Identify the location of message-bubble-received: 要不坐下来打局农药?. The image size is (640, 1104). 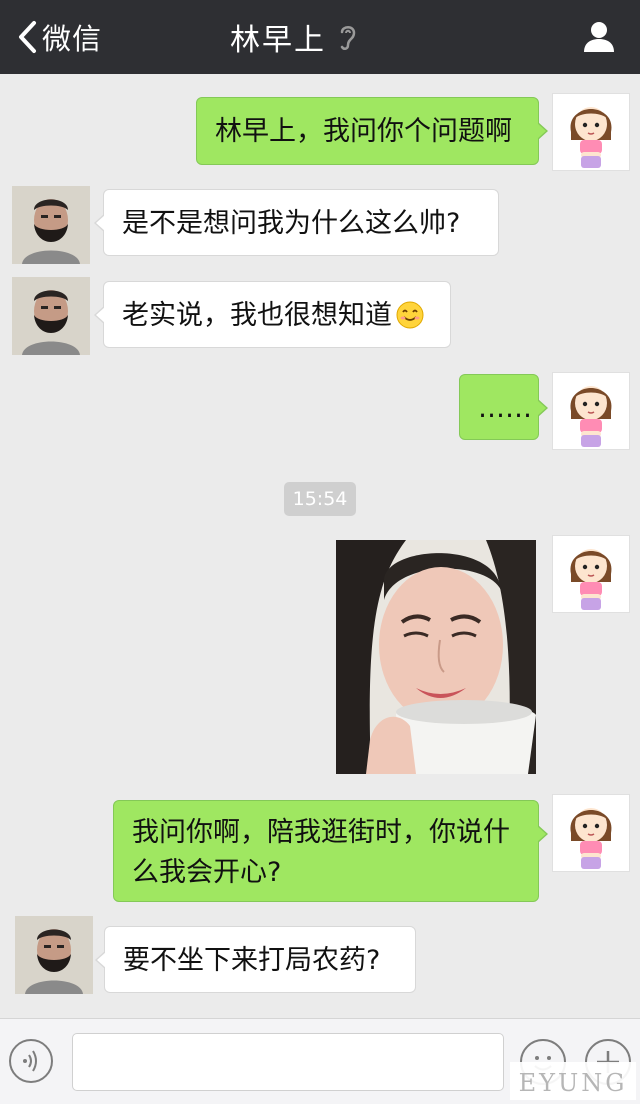
(255, 959).